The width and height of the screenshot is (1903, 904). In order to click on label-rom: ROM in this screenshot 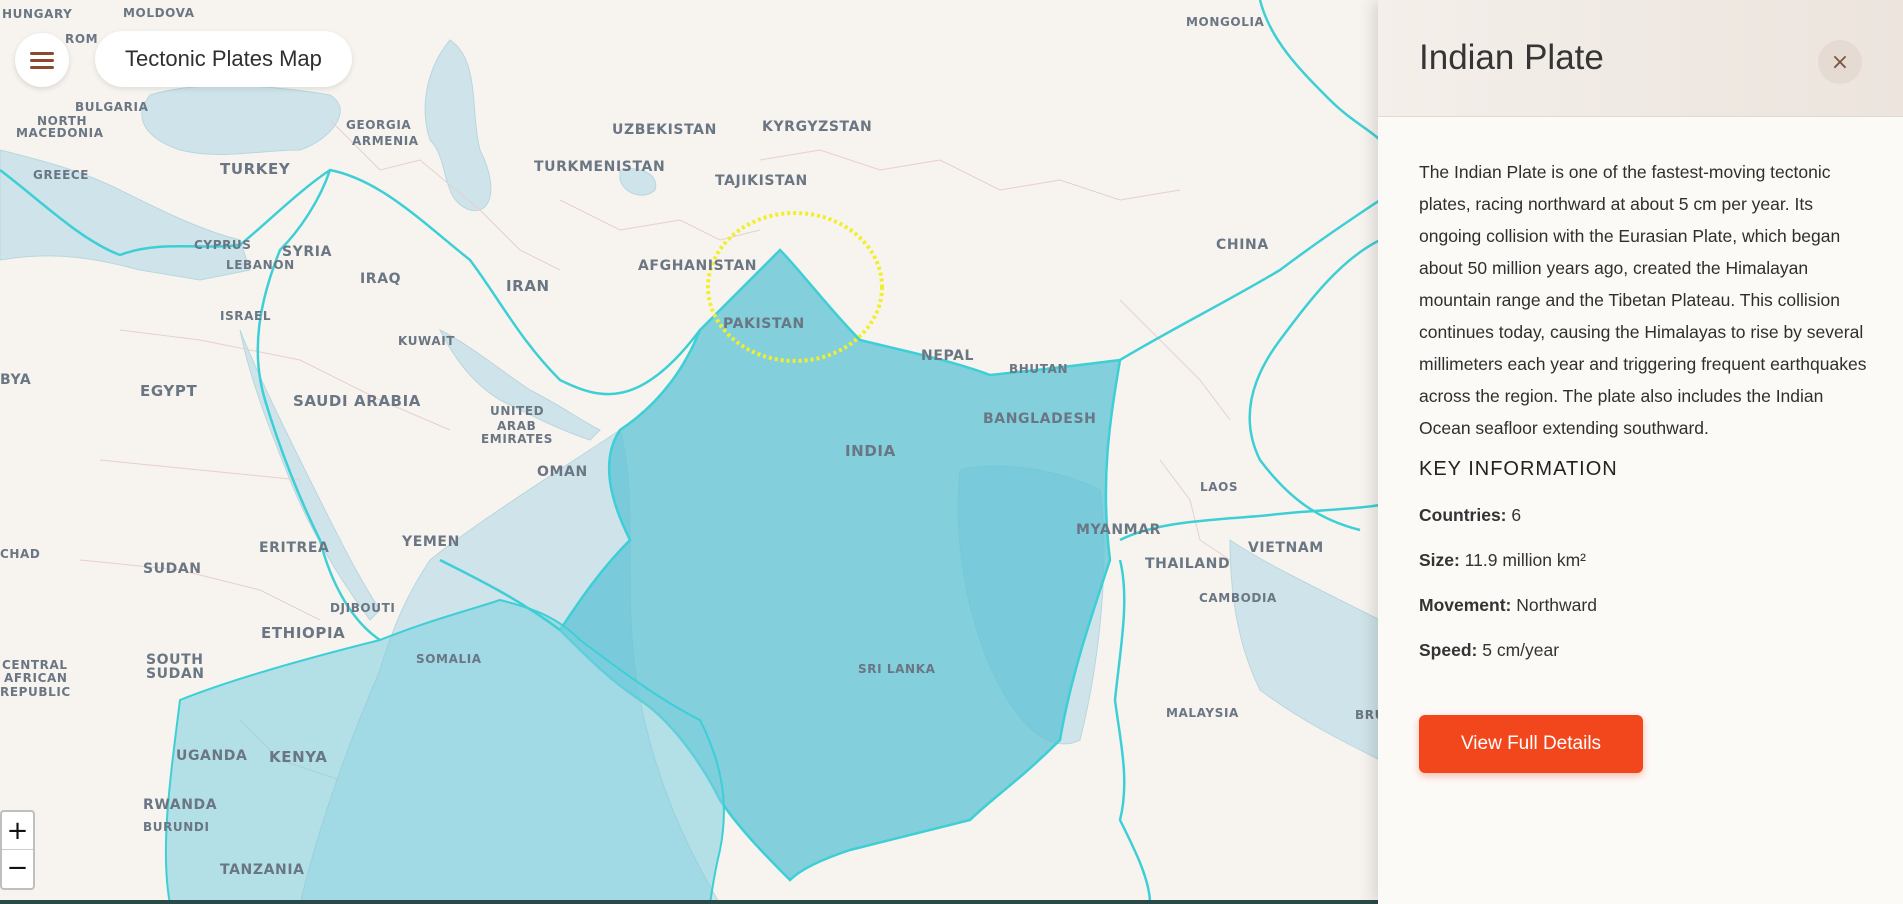, I will do `click(82, 39)`.